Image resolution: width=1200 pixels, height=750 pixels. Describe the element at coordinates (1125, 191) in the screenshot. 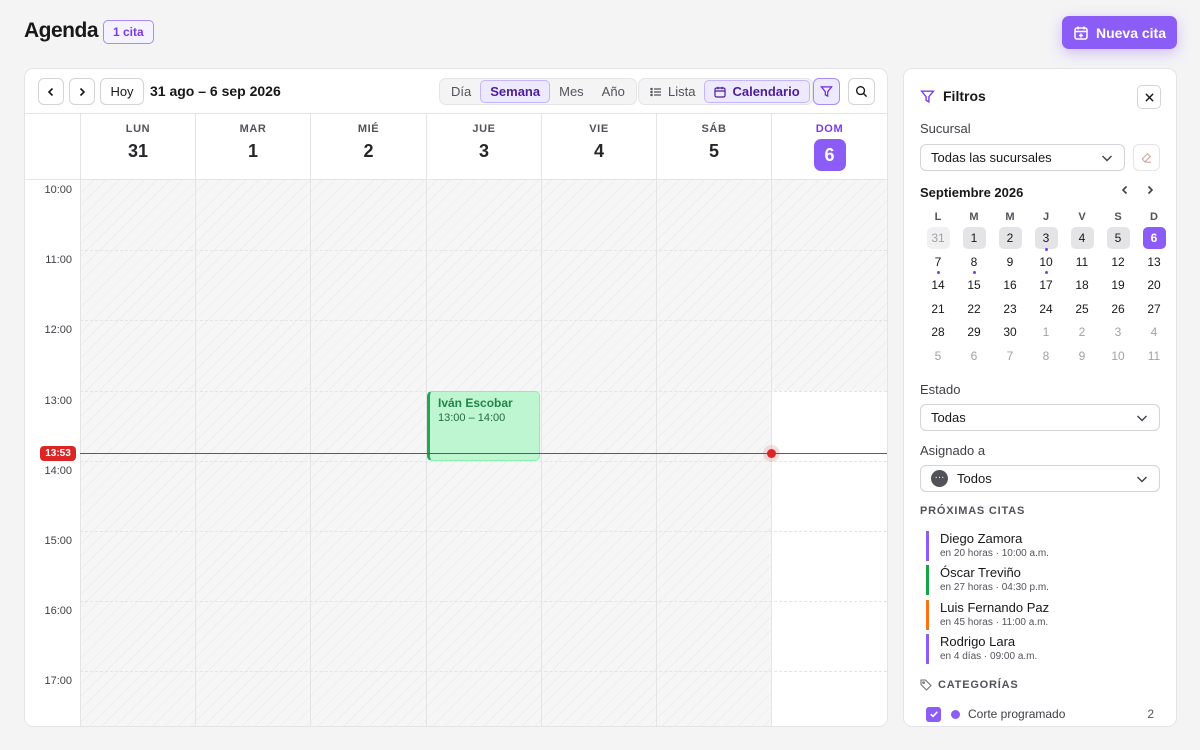

I see `mini-calendar-prev` at that location.